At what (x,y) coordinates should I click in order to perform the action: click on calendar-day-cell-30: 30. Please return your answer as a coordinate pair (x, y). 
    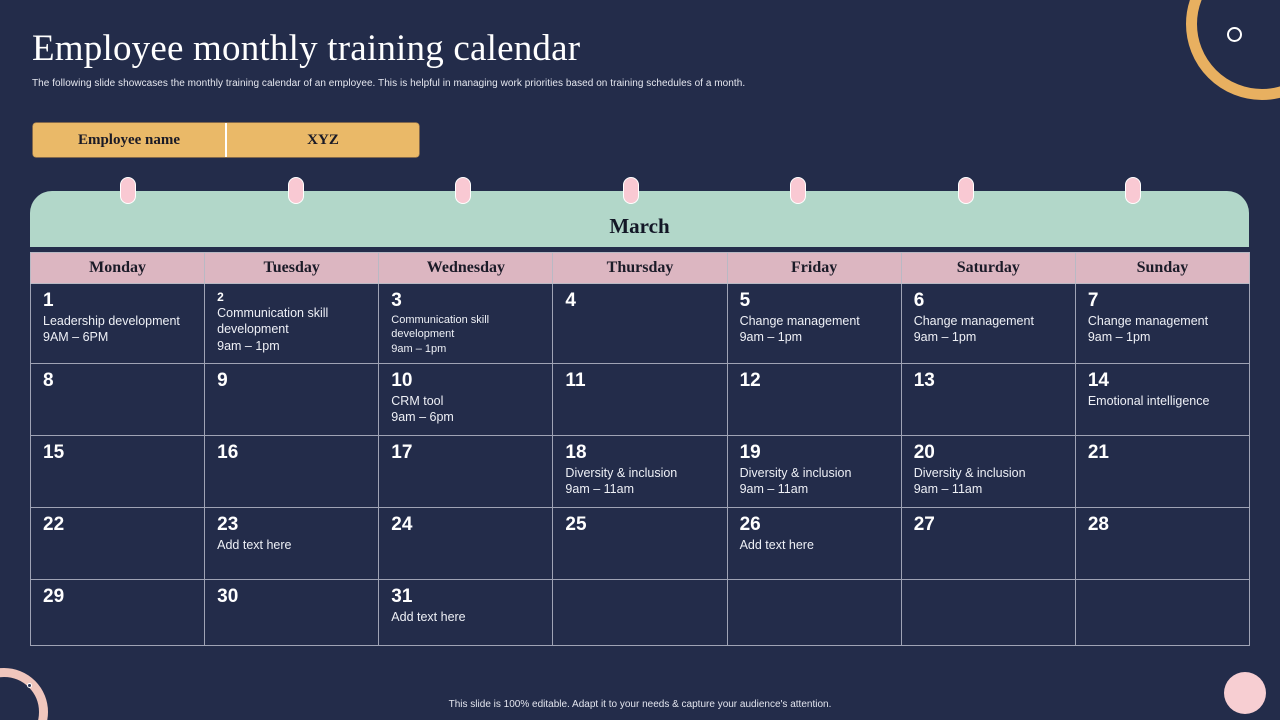
    Looking at the image, I should click on (292, 612).